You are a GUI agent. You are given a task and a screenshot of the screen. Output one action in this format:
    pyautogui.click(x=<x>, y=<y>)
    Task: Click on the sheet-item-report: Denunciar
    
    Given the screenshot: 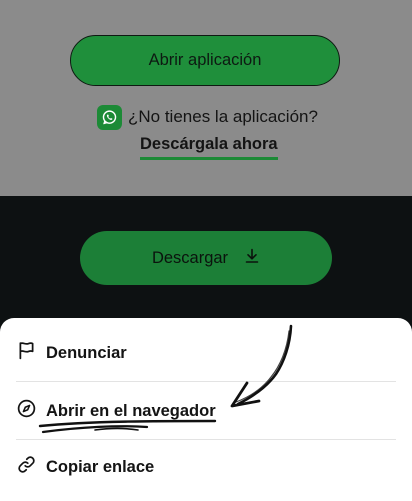 What is the action you would take?
    pyautogui.click(x=206, y=353)
    